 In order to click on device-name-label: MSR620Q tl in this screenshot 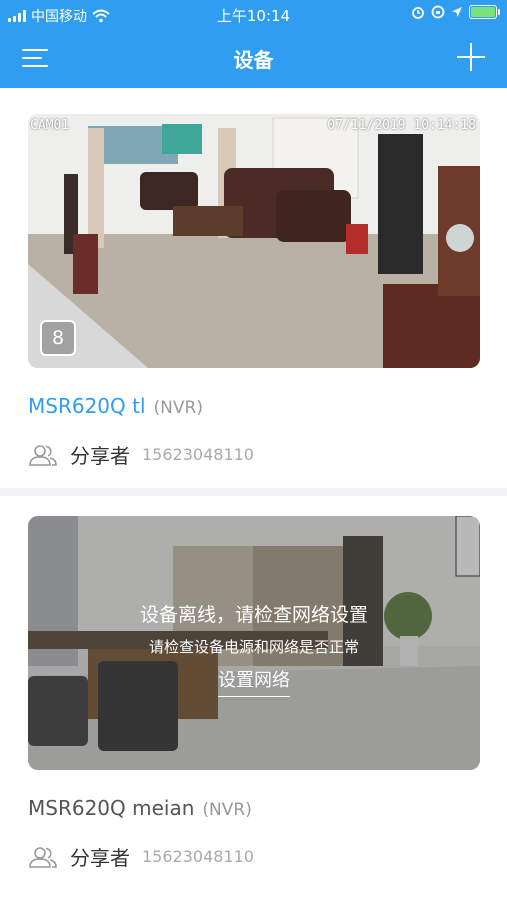, I will do `click(87, 406)`.